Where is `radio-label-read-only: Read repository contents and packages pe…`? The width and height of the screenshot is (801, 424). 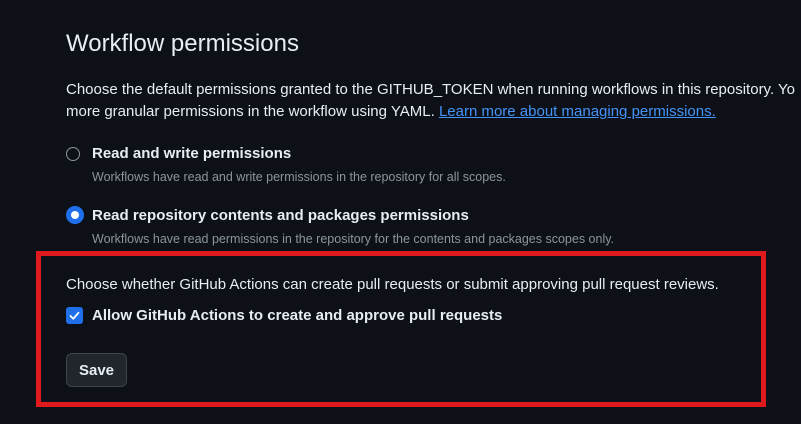 radio-label-read-only: Read repository contents and packages pe… is located at coordinates (280, 215).